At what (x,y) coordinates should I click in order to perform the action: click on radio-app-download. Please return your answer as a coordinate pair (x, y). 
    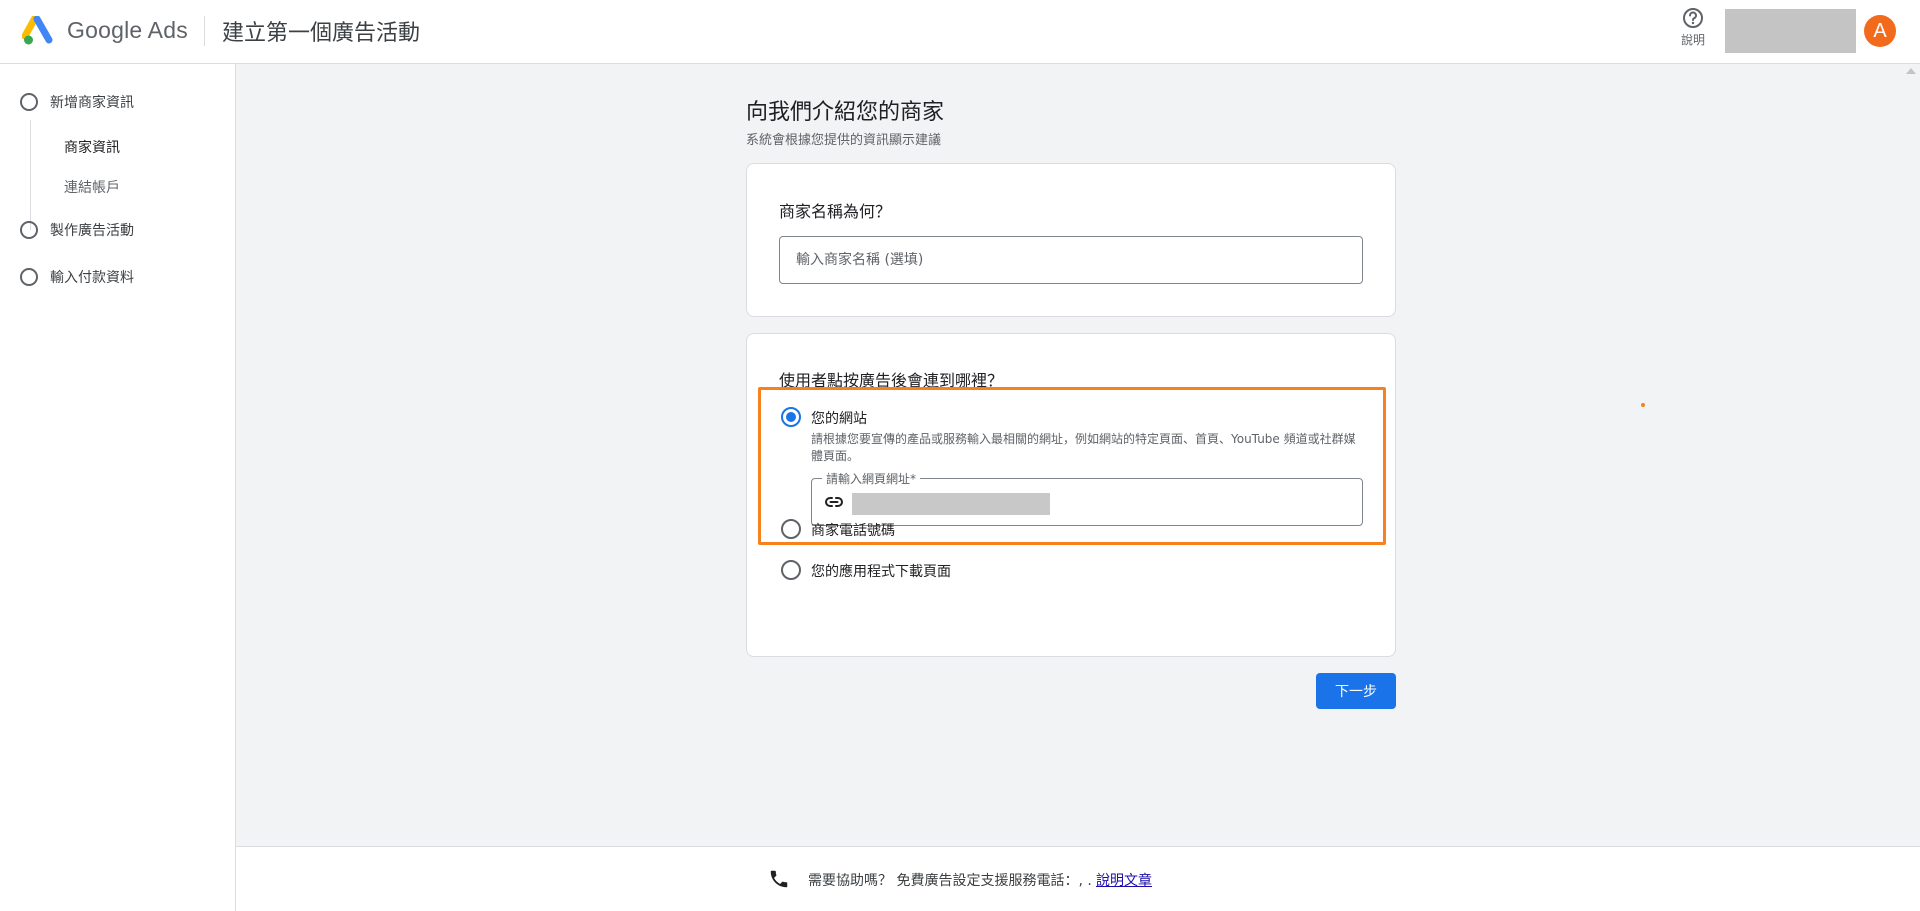
    Looking at the image, I should click on (791, 570).